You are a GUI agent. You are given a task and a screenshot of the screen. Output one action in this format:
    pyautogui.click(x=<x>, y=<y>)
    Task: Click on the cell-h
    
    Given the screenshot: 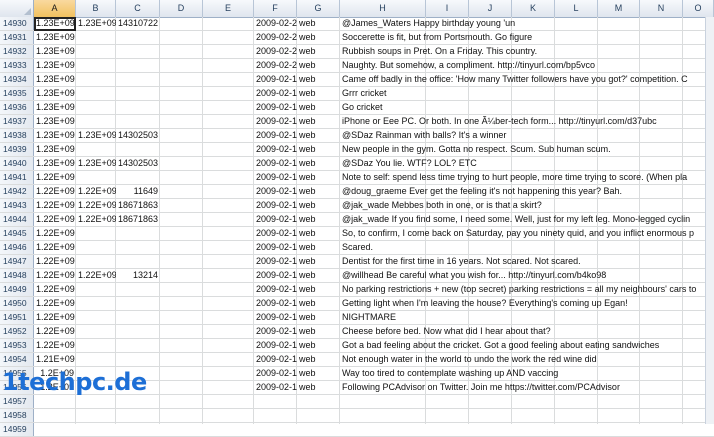 What is the action you would take?
    pyautogui.click(x=523, y=401)
    